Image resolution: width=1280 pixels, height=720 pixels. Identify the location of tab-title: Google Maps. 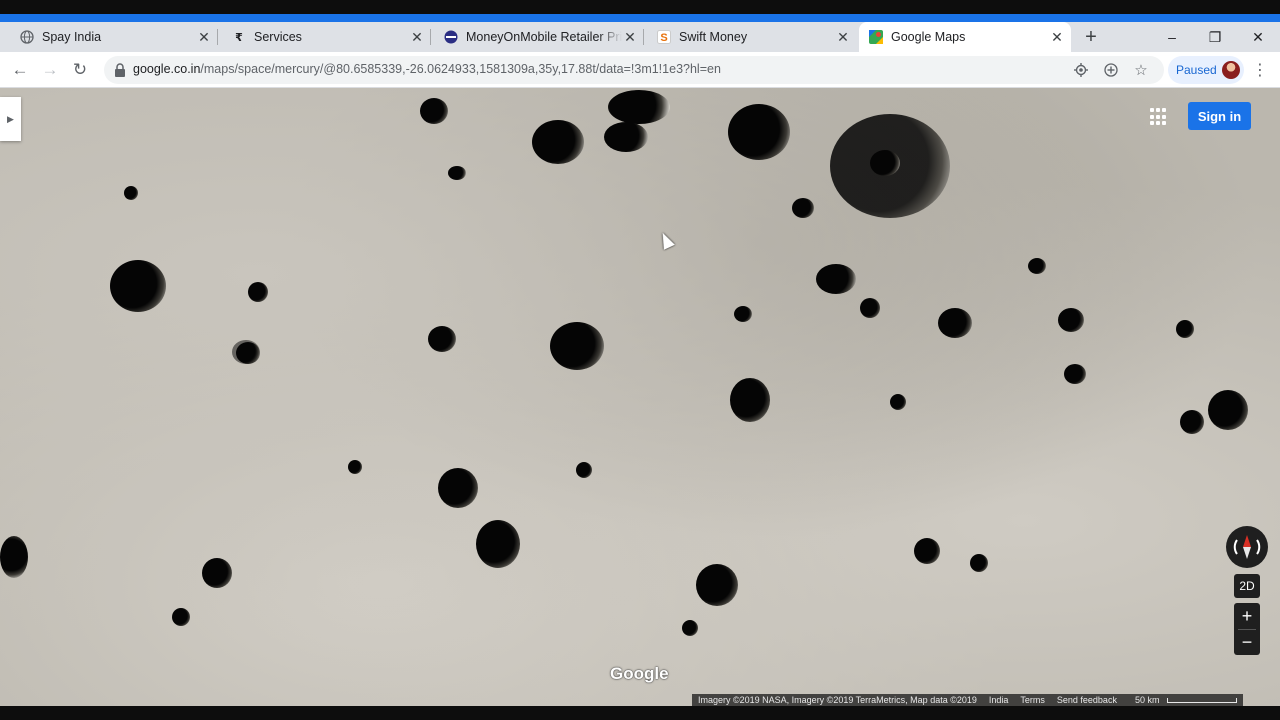
(928, 37).